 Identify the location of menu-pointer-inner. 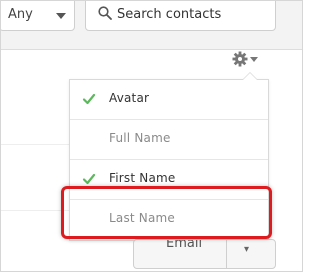
(250, 76).